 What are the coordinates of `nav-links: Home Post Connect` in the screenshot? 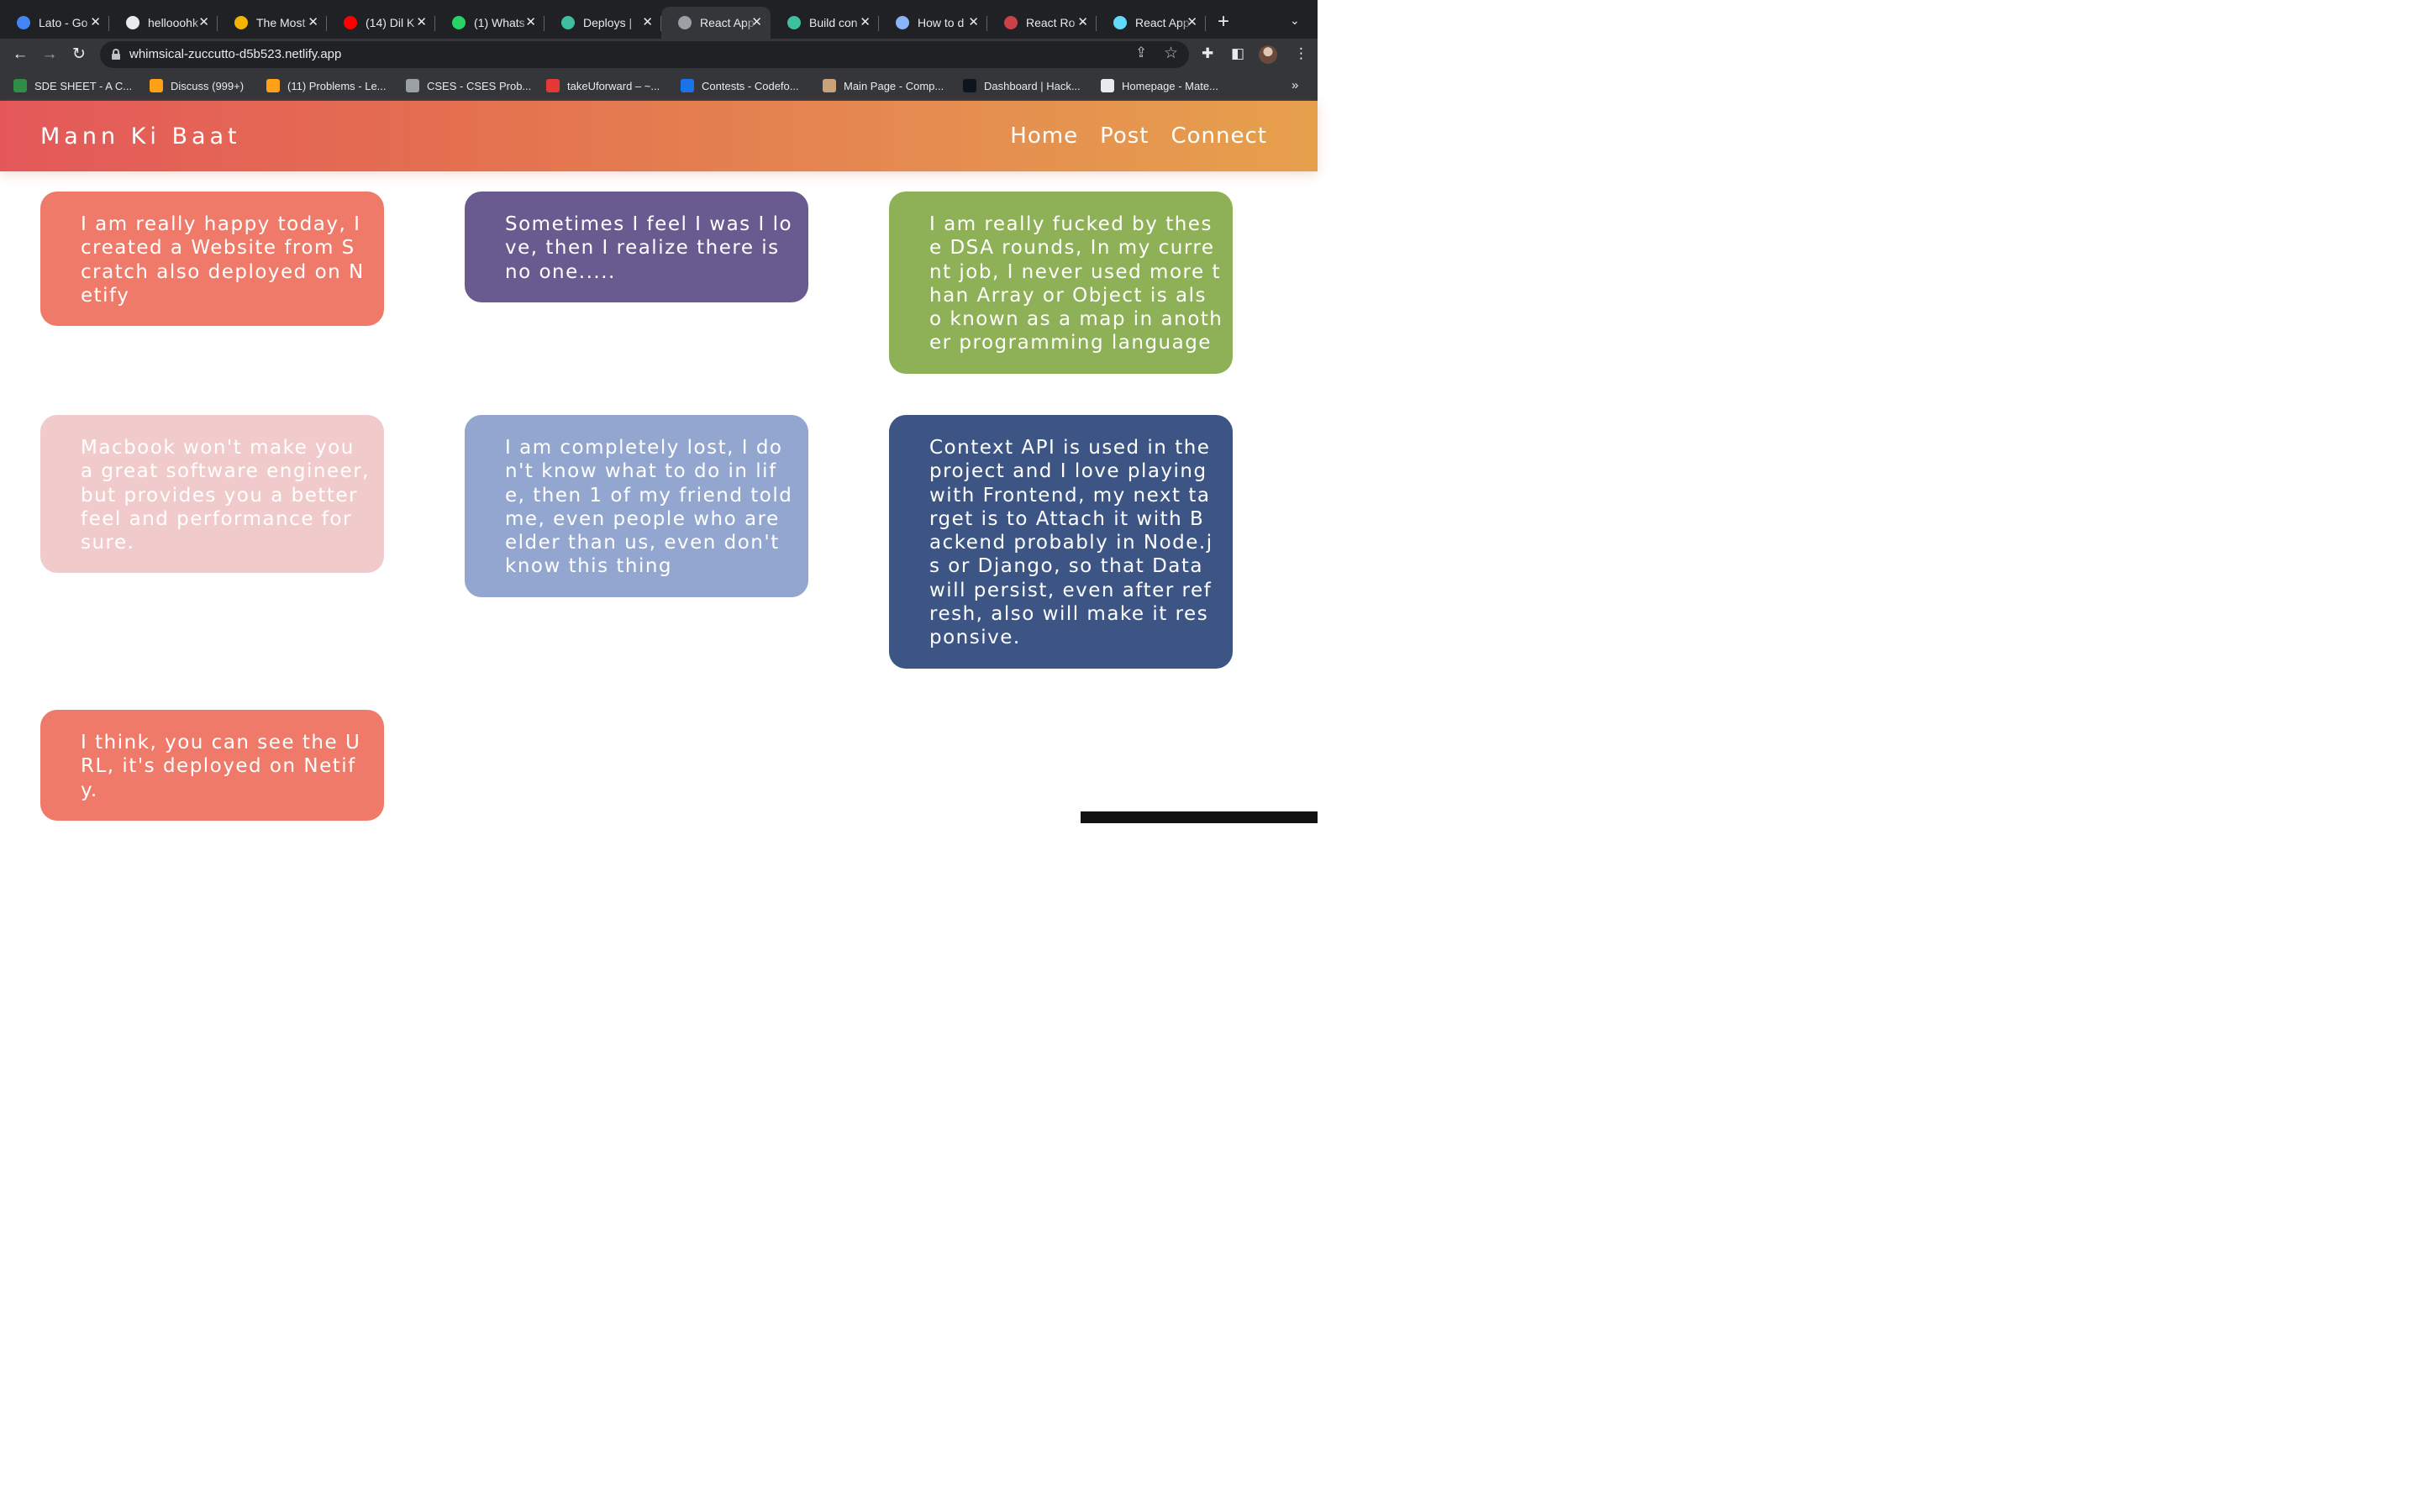 It's located at (1138, 136).